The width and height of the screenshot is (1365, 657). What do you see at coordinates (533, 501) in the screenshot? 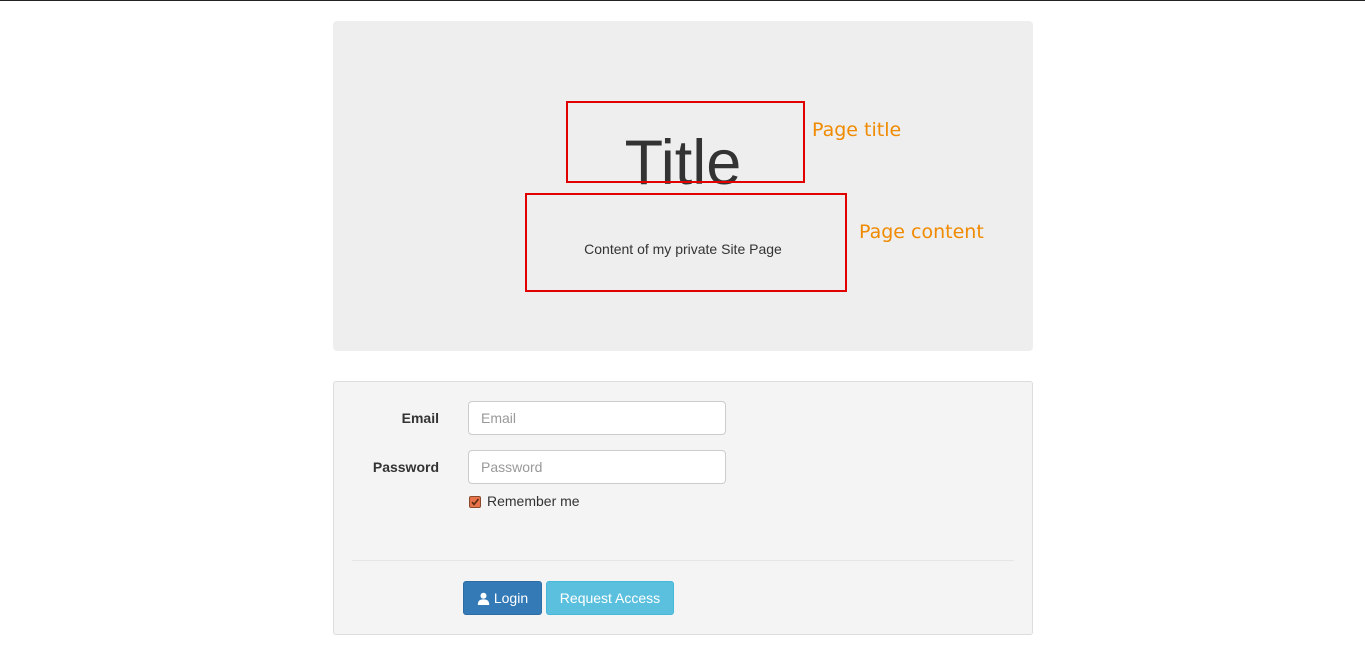
I see `remember-me-label: Remember me` at bounding box center [533, 501].